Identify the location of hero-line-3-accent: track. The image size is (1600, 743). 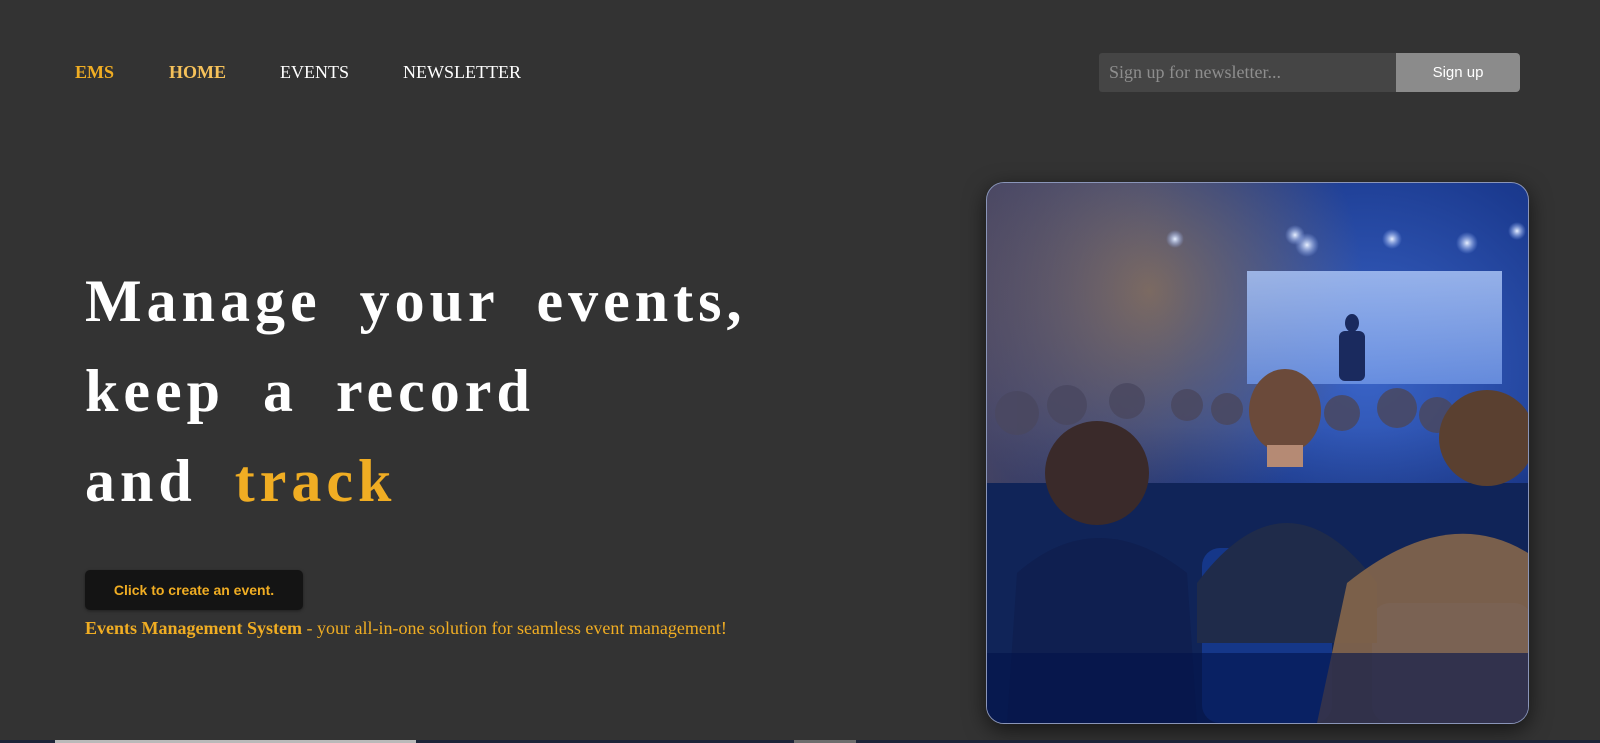
(315, 481).